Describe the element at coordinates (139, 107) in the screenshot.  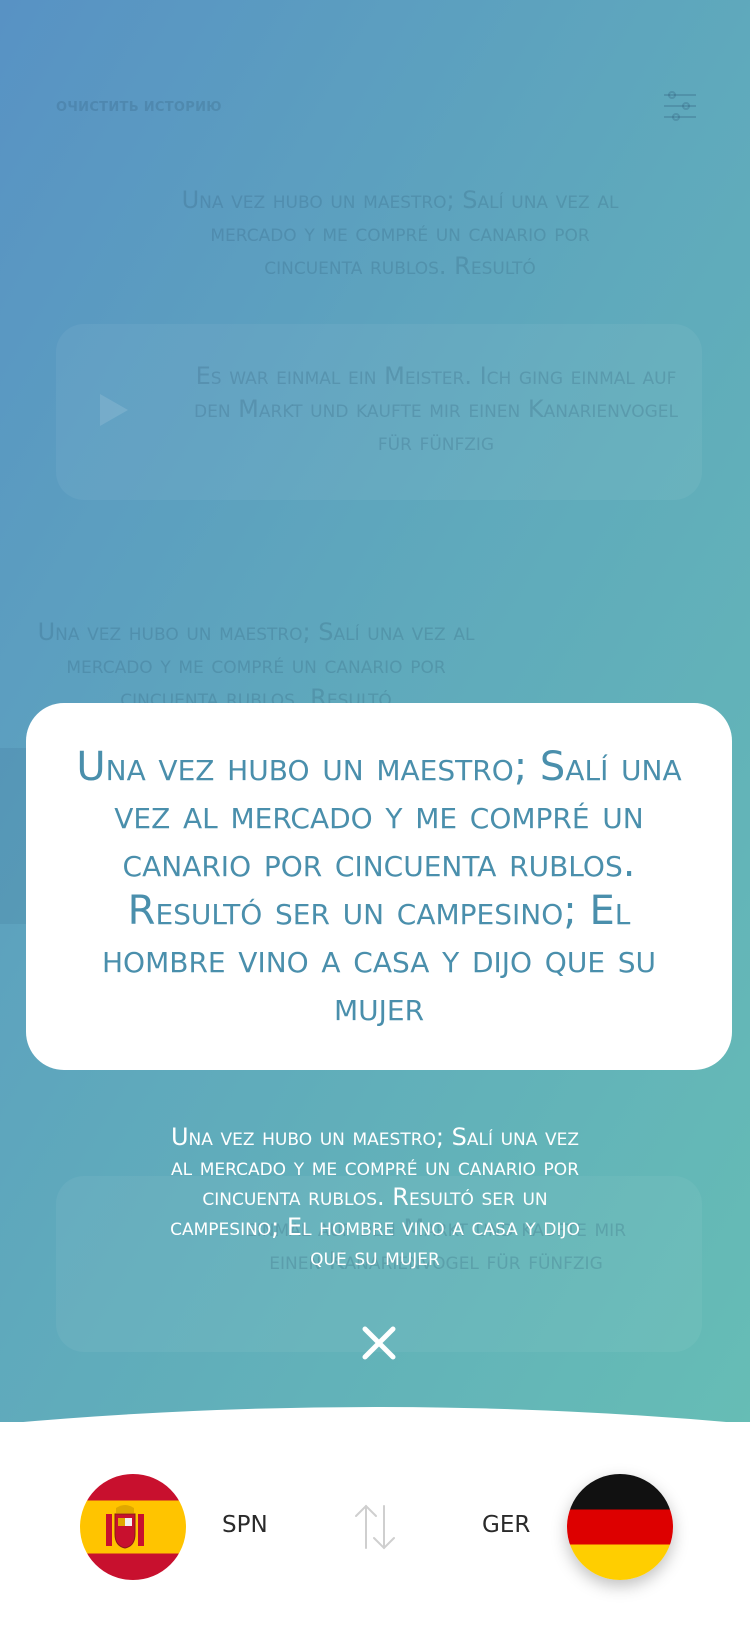
I see `clear-history-button: очистить историю` at that location.